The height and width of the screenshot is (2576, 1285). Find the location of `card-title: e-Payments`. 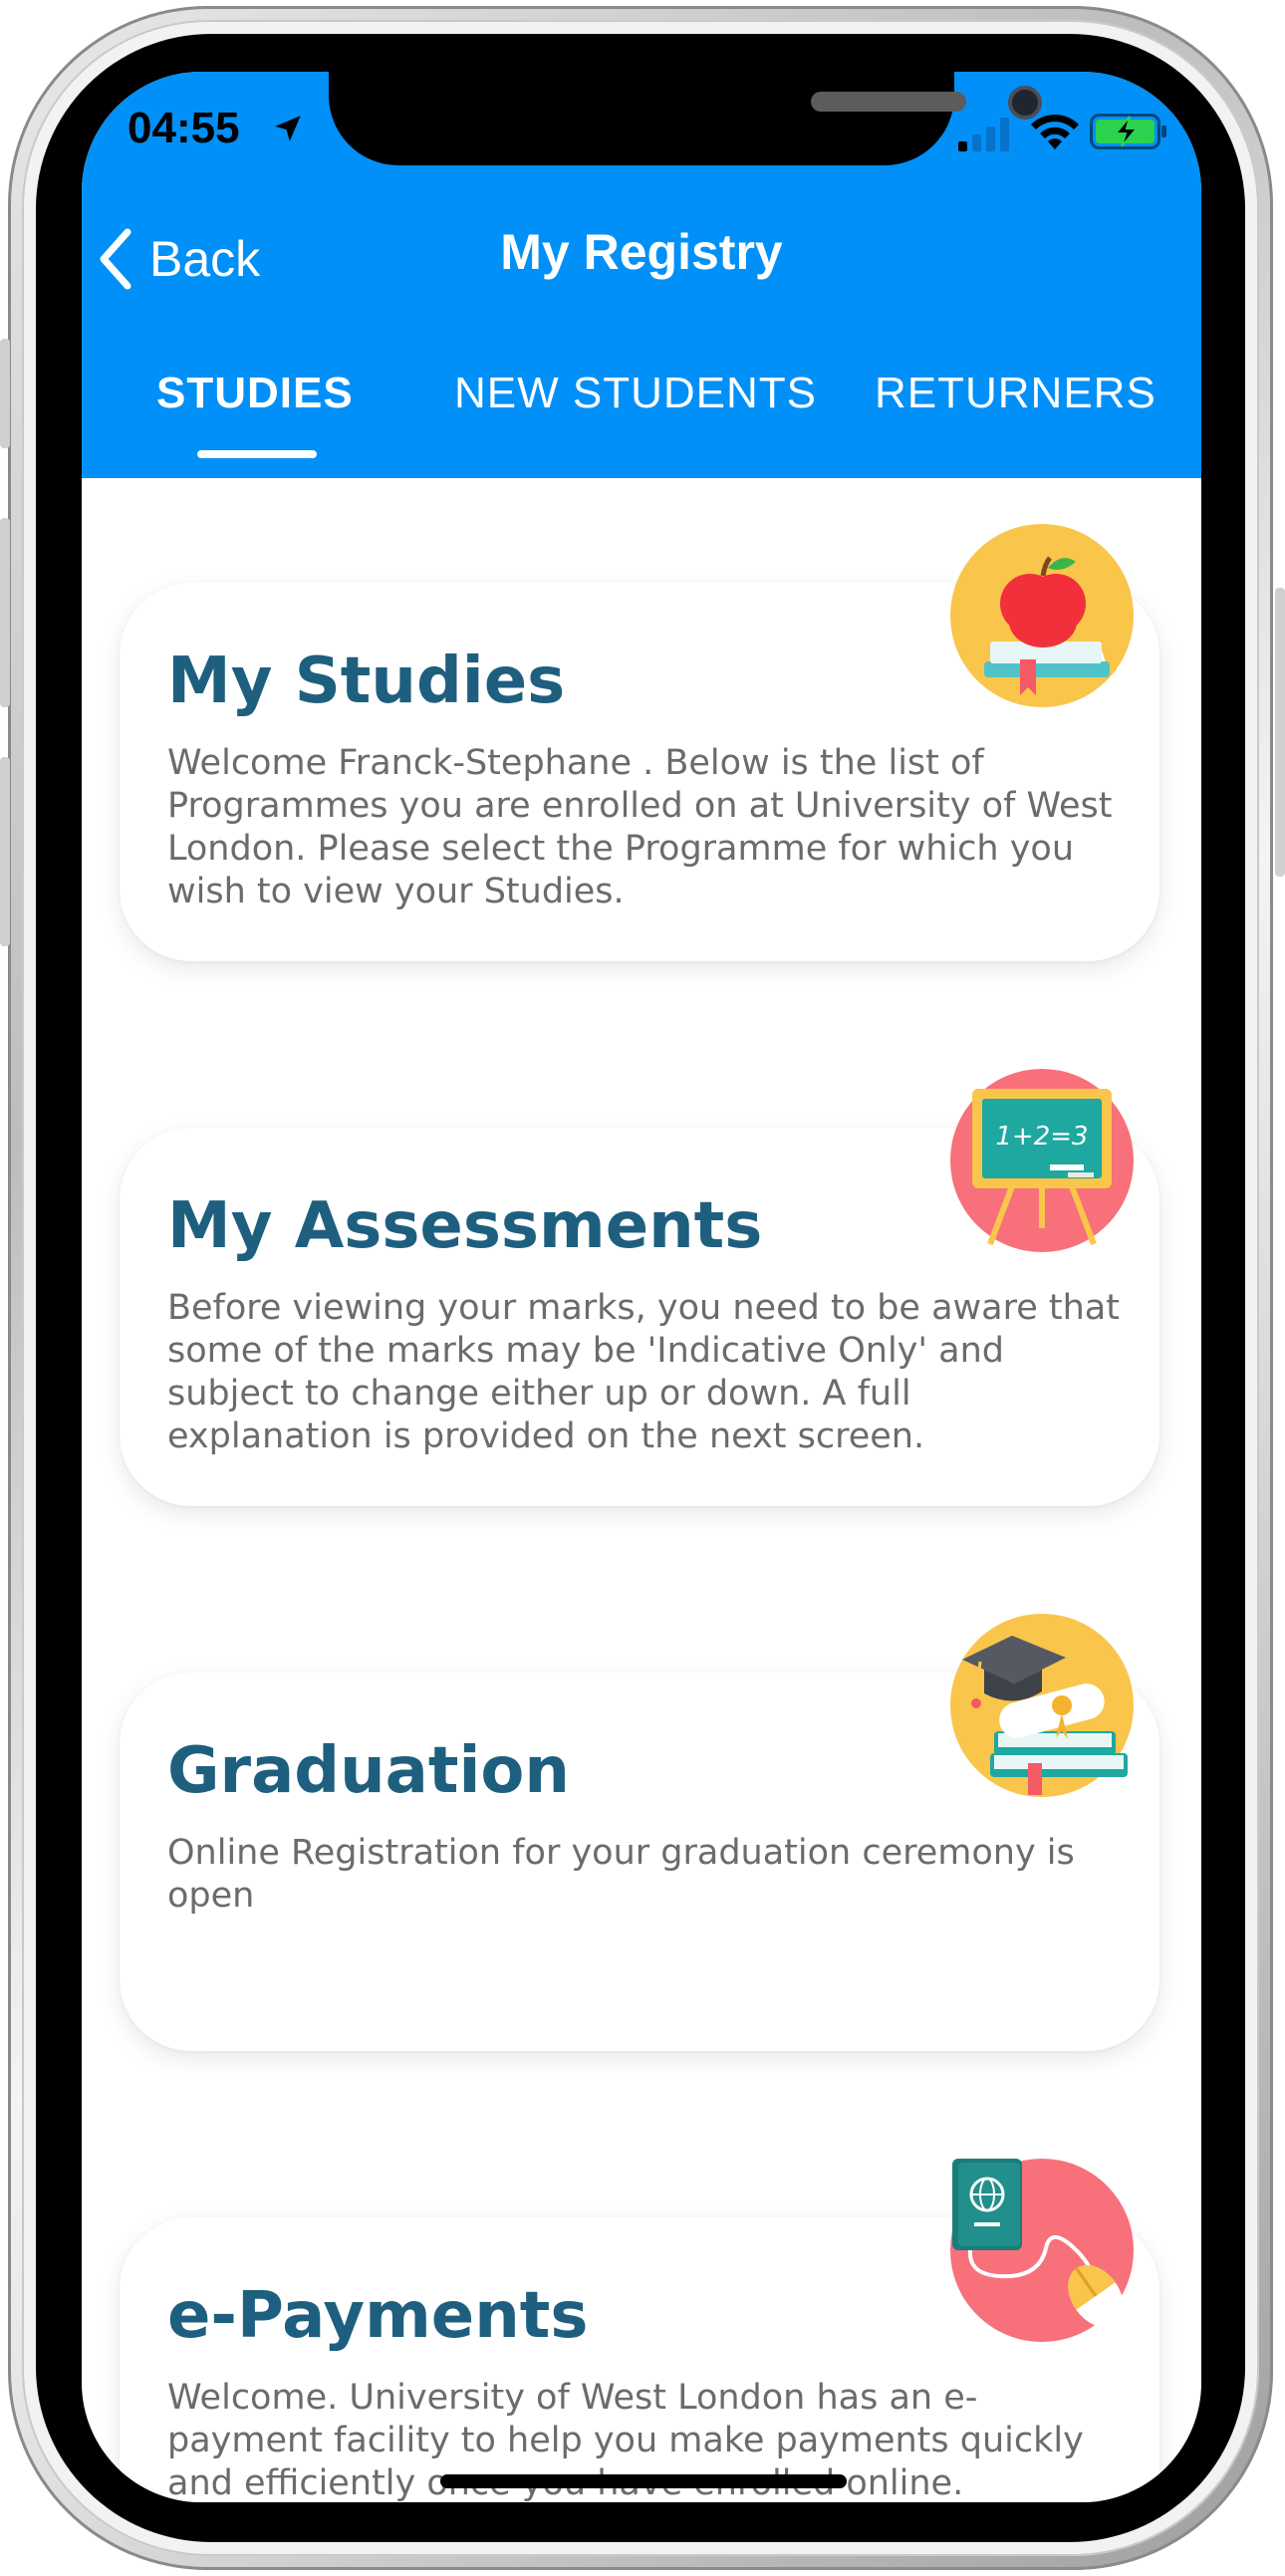

card-title: e-Payments is located at coordinates (378, 2316).